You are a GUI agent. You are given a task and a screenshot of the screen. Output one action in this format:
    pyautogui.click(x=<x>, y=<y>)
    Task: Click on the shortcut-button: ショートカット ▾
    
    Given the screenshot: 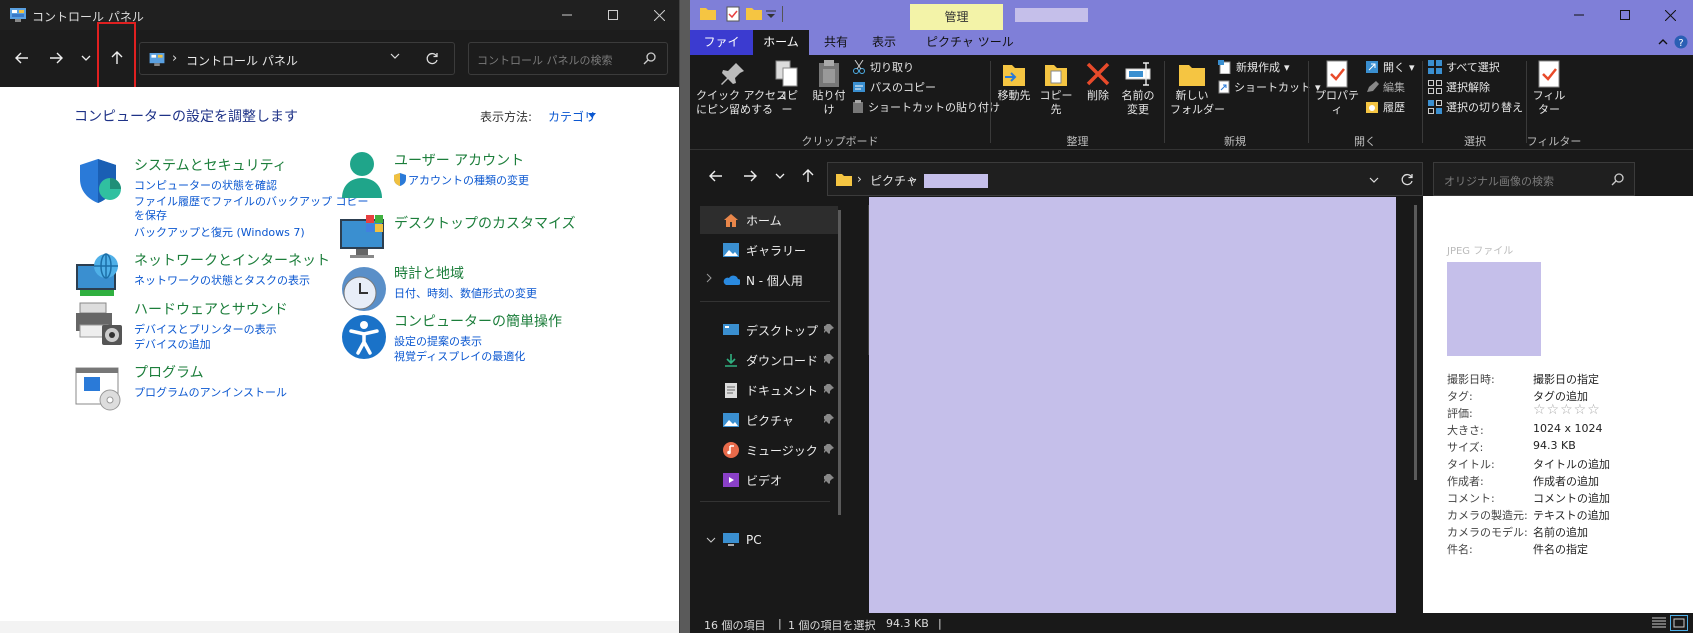 What is the action you would take?
    pyautogui.click(x=1269, y=87)
    